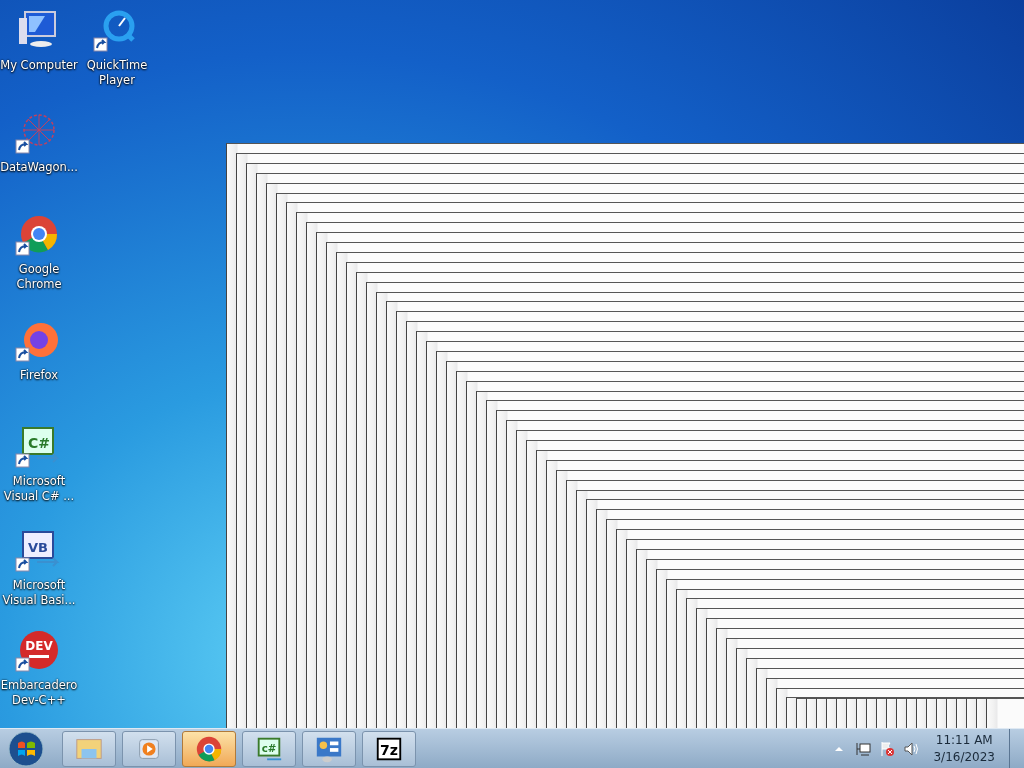  What do you see at coordinates (964, 740) in the screenshot?
I see `clock-time: 11:11 AM` at bounding box center [964, 740].